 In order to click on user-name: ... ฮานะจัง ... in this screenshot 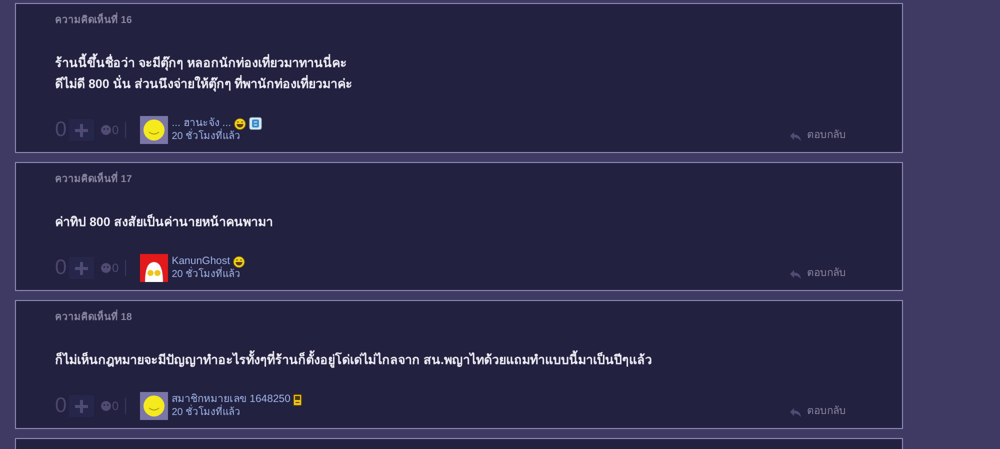, I will do `click(202, 123)`.